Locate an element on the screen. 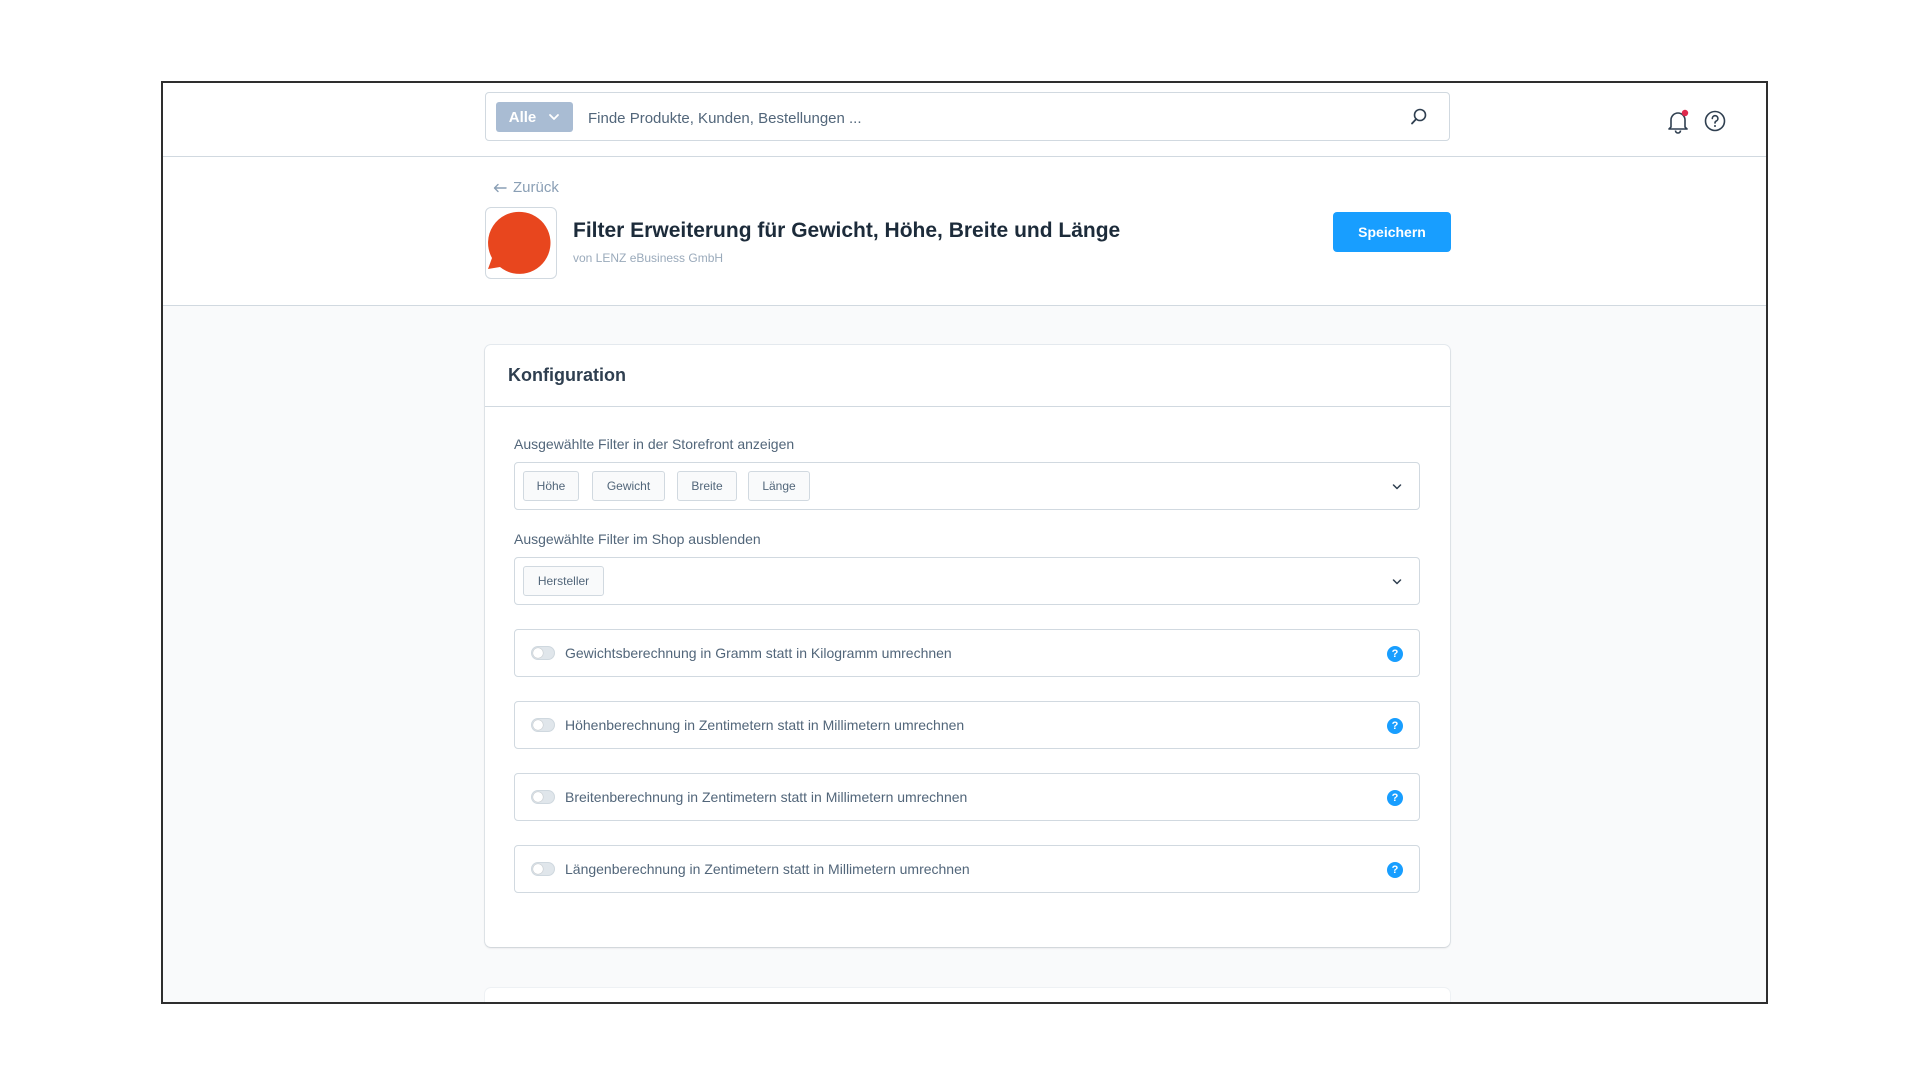 Image resolution: width=1920 pixels, height=1080 pixels. weight-conversion-toggle is located at coordinates (543, 653).